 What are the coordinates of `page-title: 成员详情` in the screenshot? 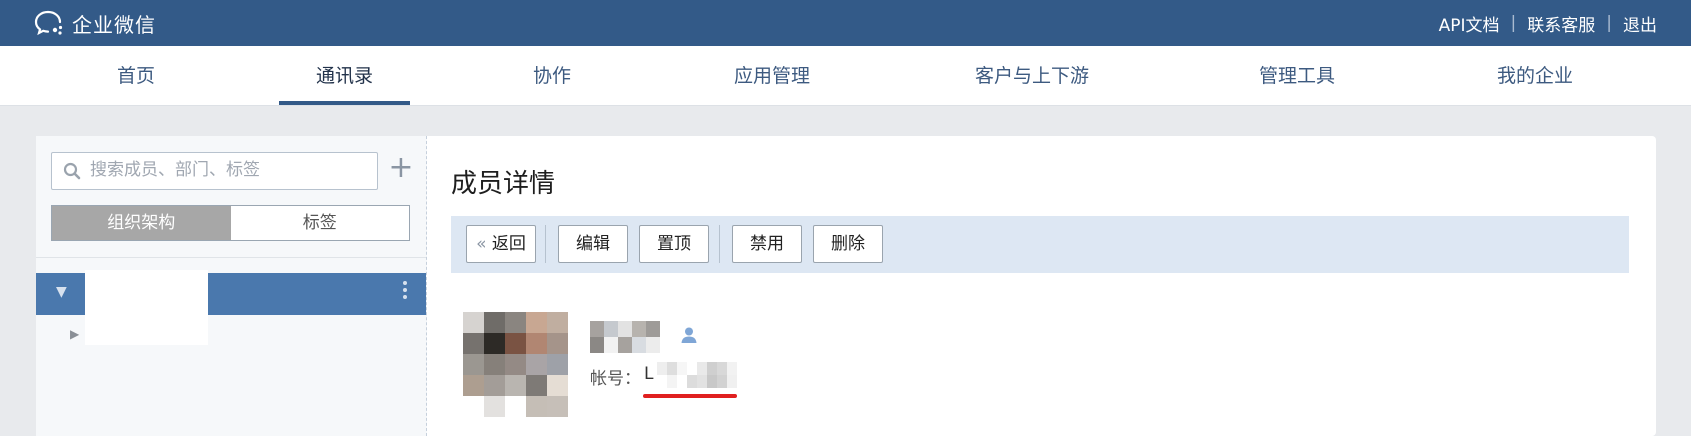 It's located at (503, 184).